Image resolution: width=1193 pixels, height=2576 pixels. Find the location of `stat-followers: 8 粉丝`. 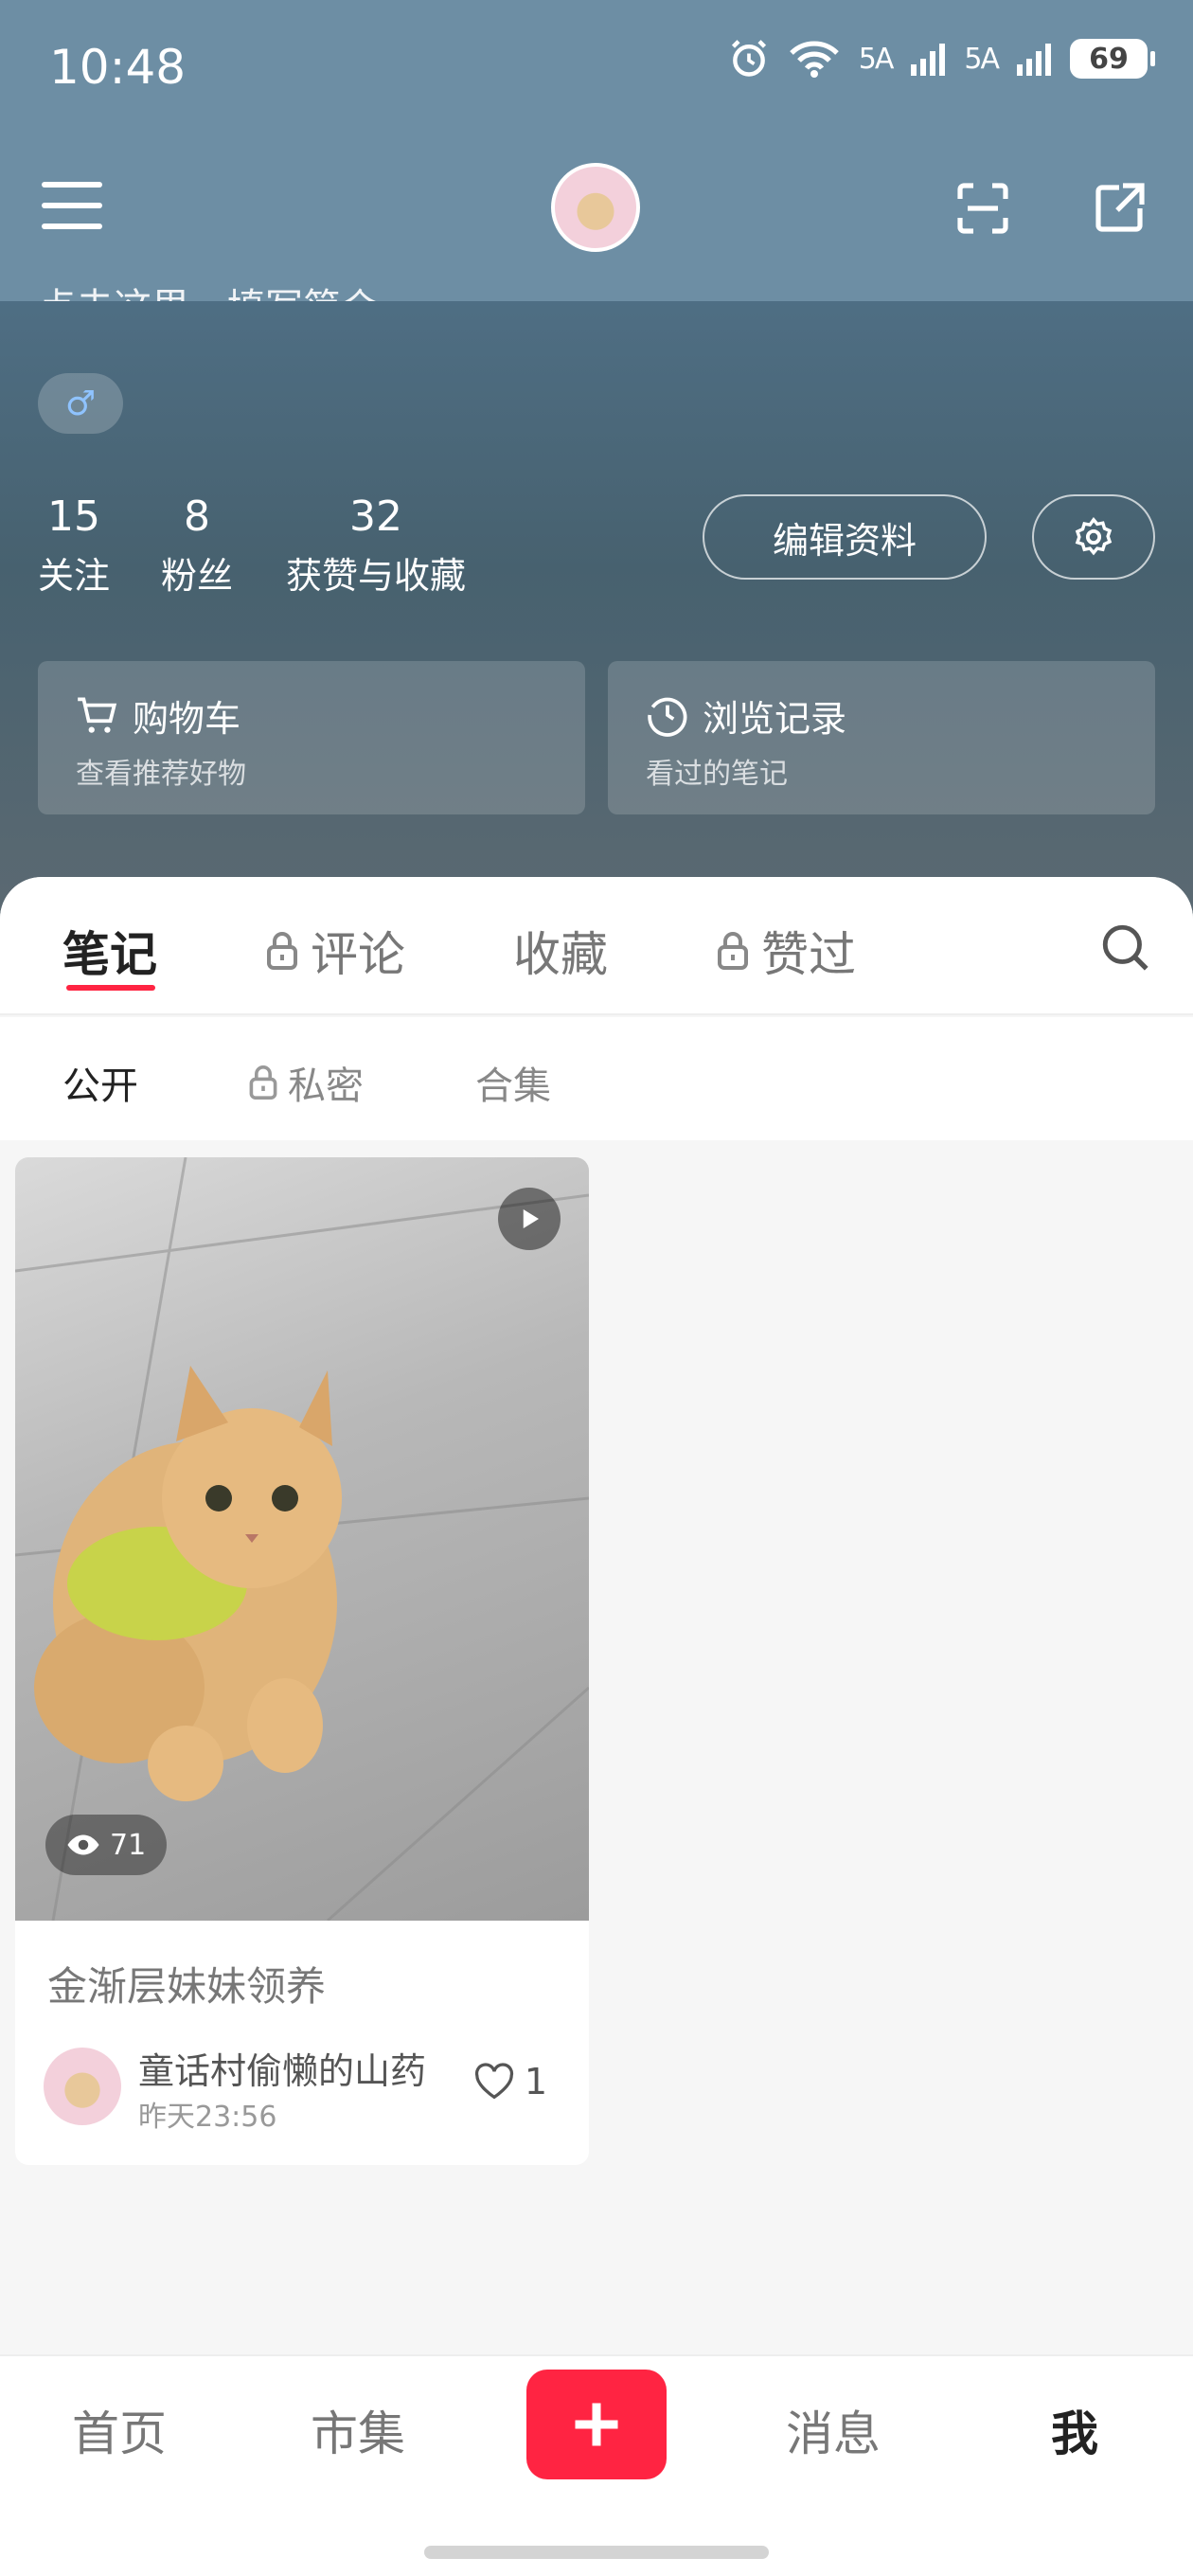

stat-followers: 8 粉丝 is located at coordinates (197, 545).